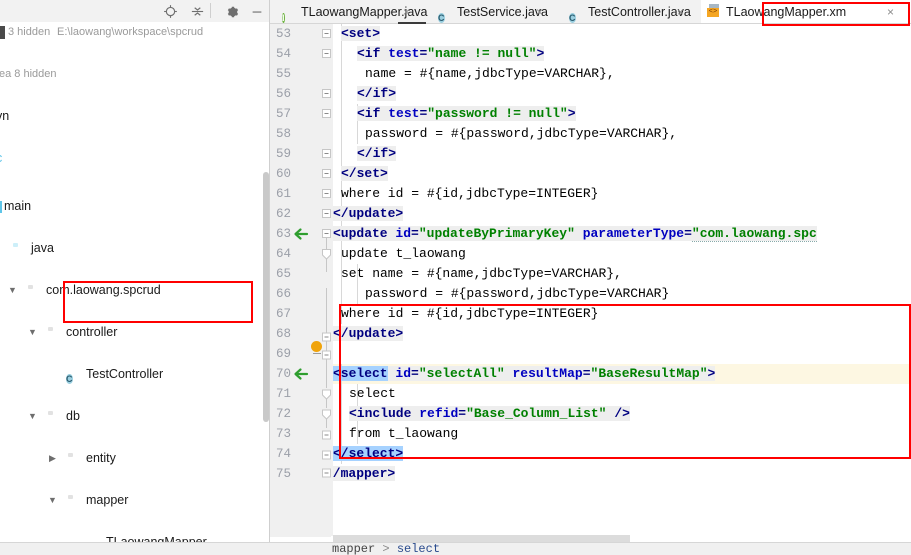 This screenshot has height=555, width=911. What do you see at coordinates (353, 549) in the screenshot?
I see `breadcrumb-parent: mapper` at bounding box center [353, 549].